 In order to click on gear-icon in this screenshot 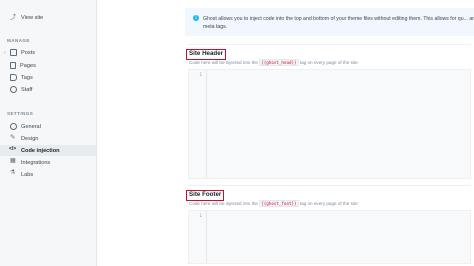, I will do `click(13, 126)`.